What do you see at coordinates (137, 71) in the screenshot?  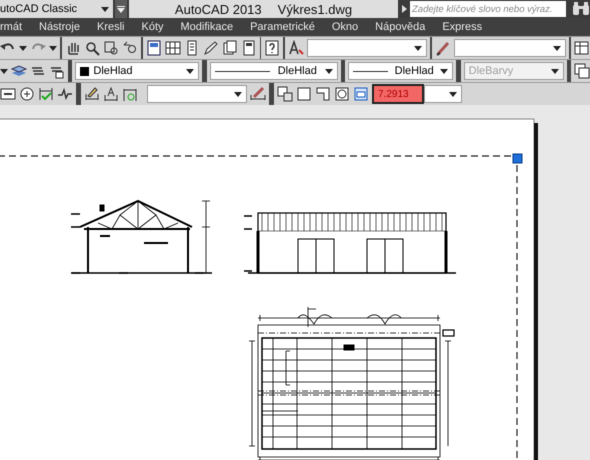 I see `color-dropdown: DleHlad` at bounding box center [137, 71].